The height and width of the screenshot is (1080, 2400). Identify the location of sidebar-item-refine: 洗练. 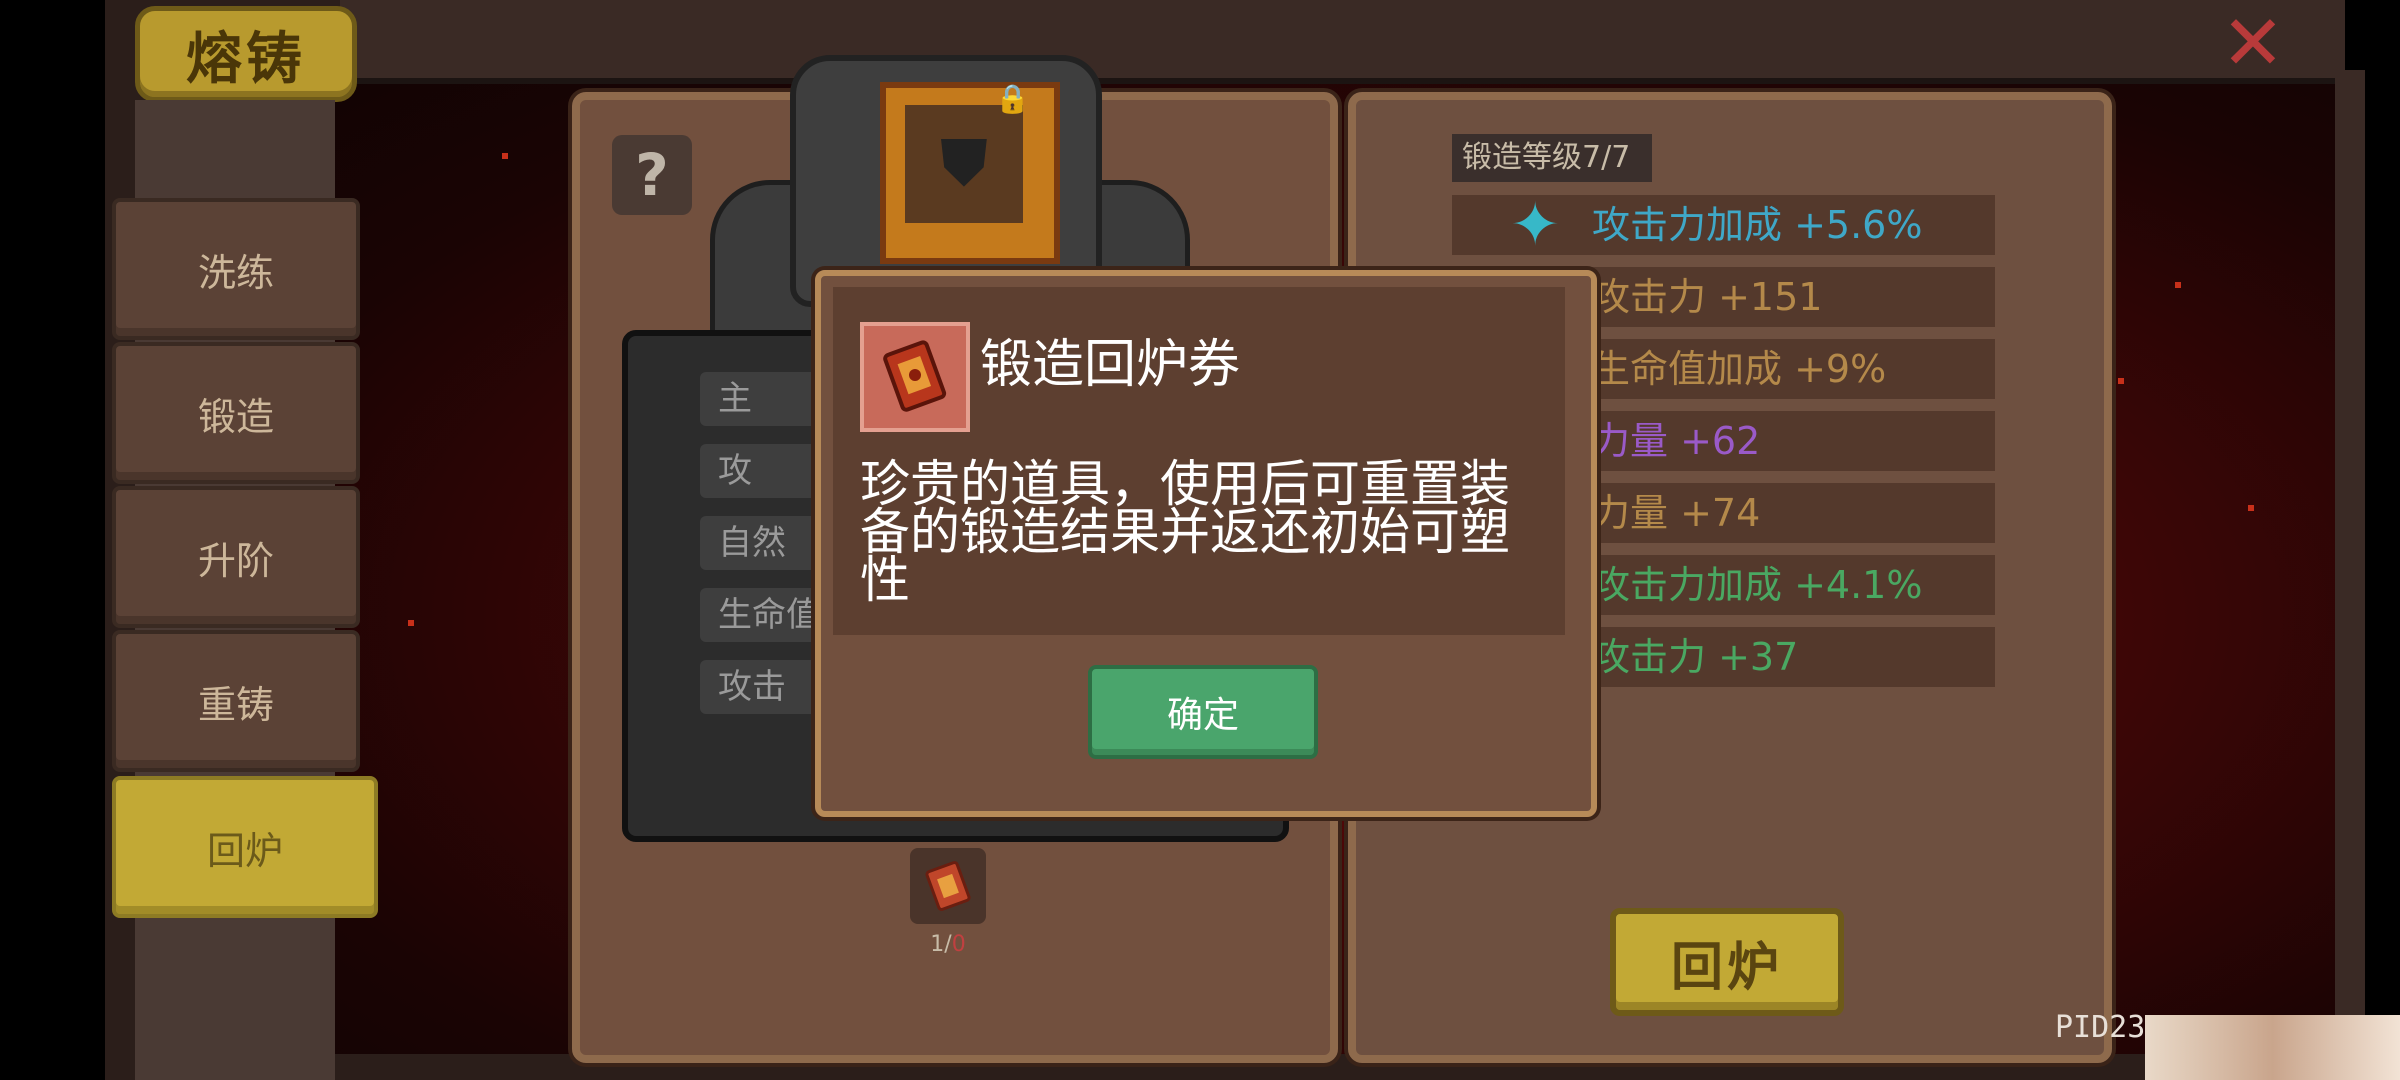
(236, 269).